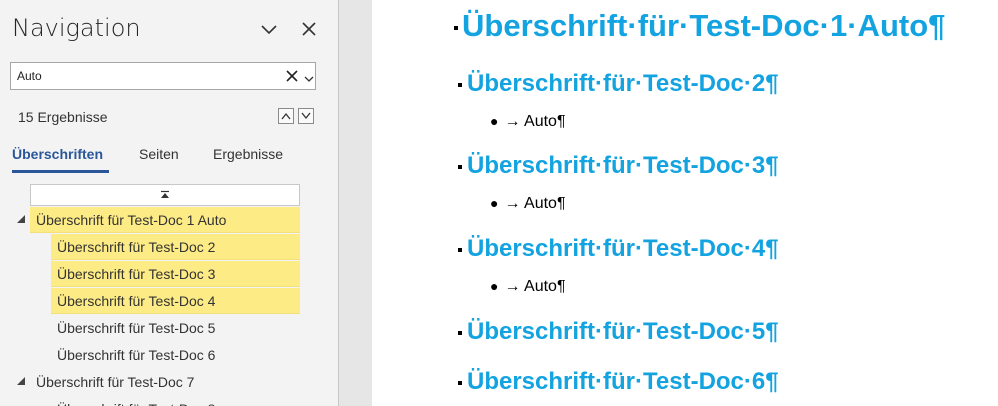  What do you see at coordinates (618, 332) in the screenshot?
I see `document-heading-5: Überschrift·für·Test-Doc·5¶` at bounding box center [618, 332].